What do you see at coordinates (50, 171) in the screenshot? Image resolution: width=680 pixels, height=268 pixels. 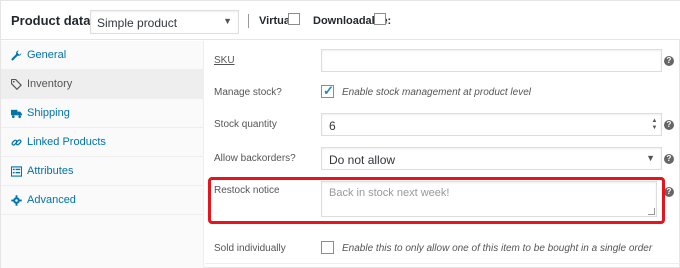 I see `tab-attributes-label: Attributes` at bounding box center [50, 171].